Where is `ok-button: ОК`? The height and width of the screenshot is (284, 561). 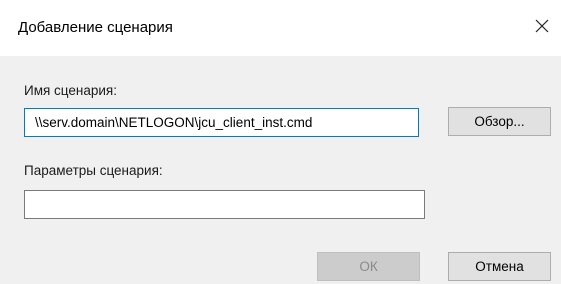
ok-button: ОК is located at coordinates (368, 266).